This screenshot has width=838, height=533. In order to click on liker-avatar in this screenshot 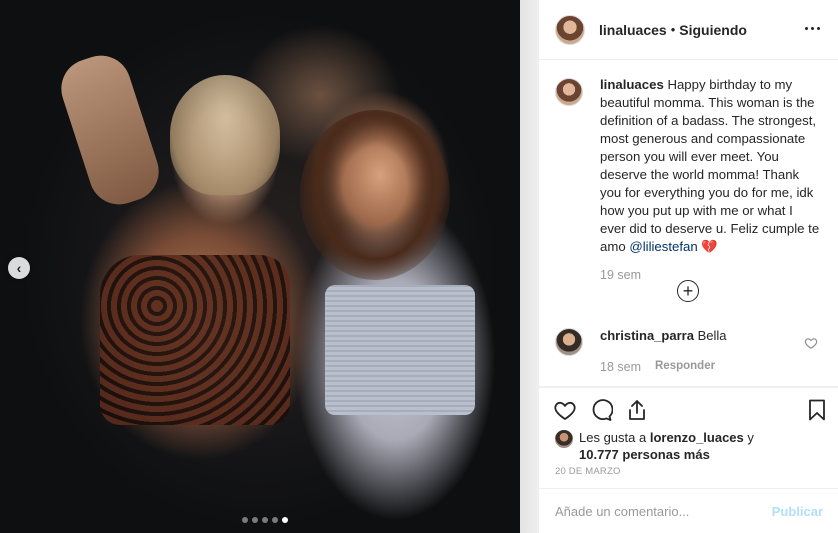, I will do `click(564, 439)`.